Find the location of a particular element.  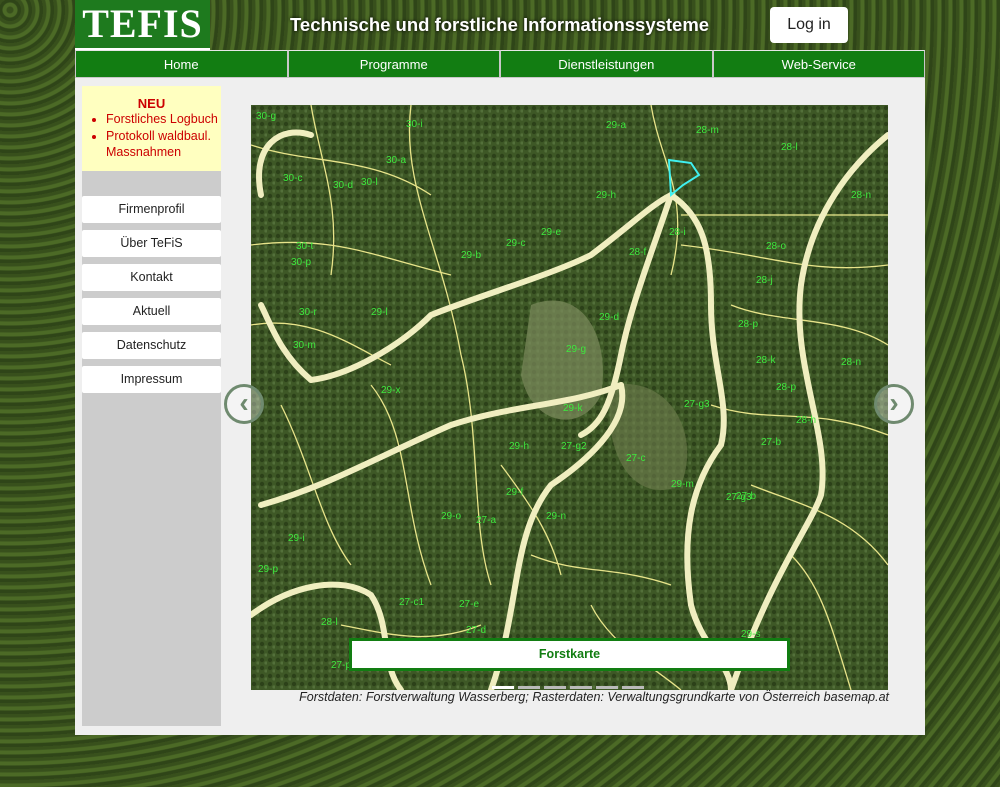

sidebar-button-firmenprofil: Firmenprofil is located at coordinates (151, 209).